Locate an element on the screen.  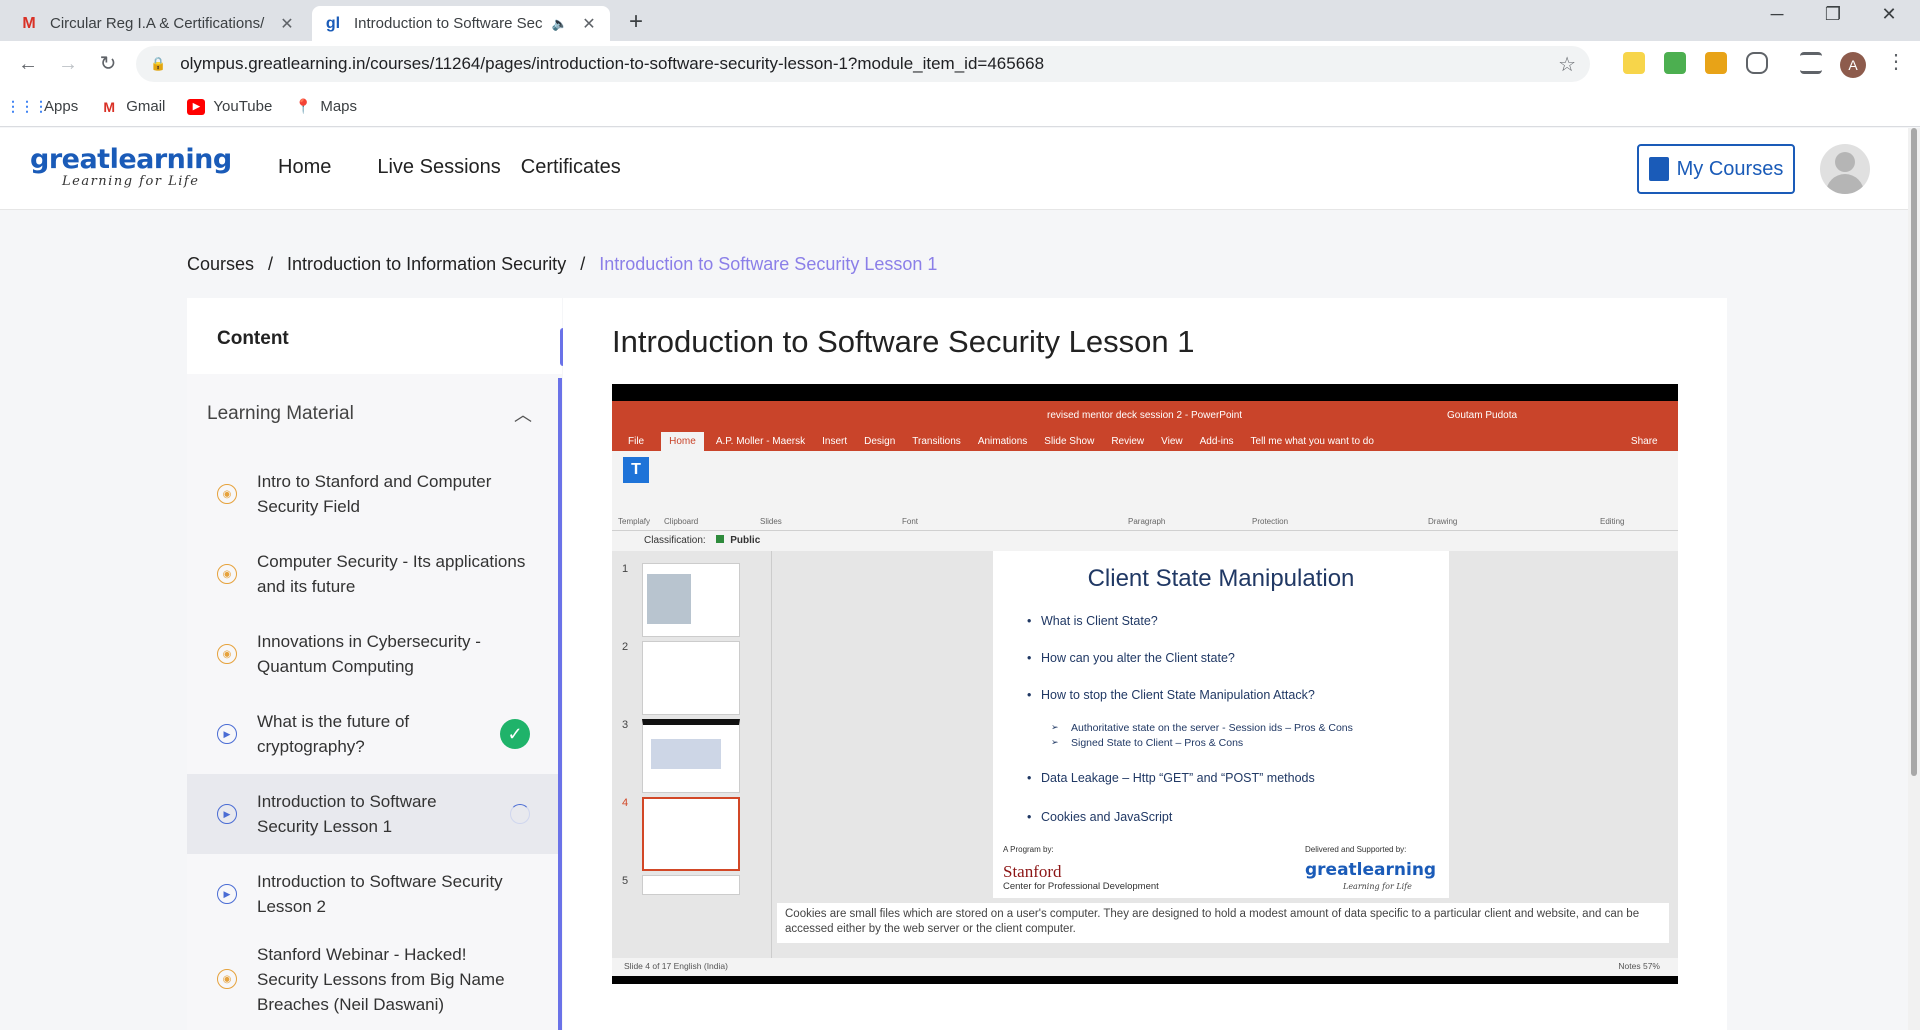
learning-material-section: Learning Material ︿ is located at coordinates (374, 414).